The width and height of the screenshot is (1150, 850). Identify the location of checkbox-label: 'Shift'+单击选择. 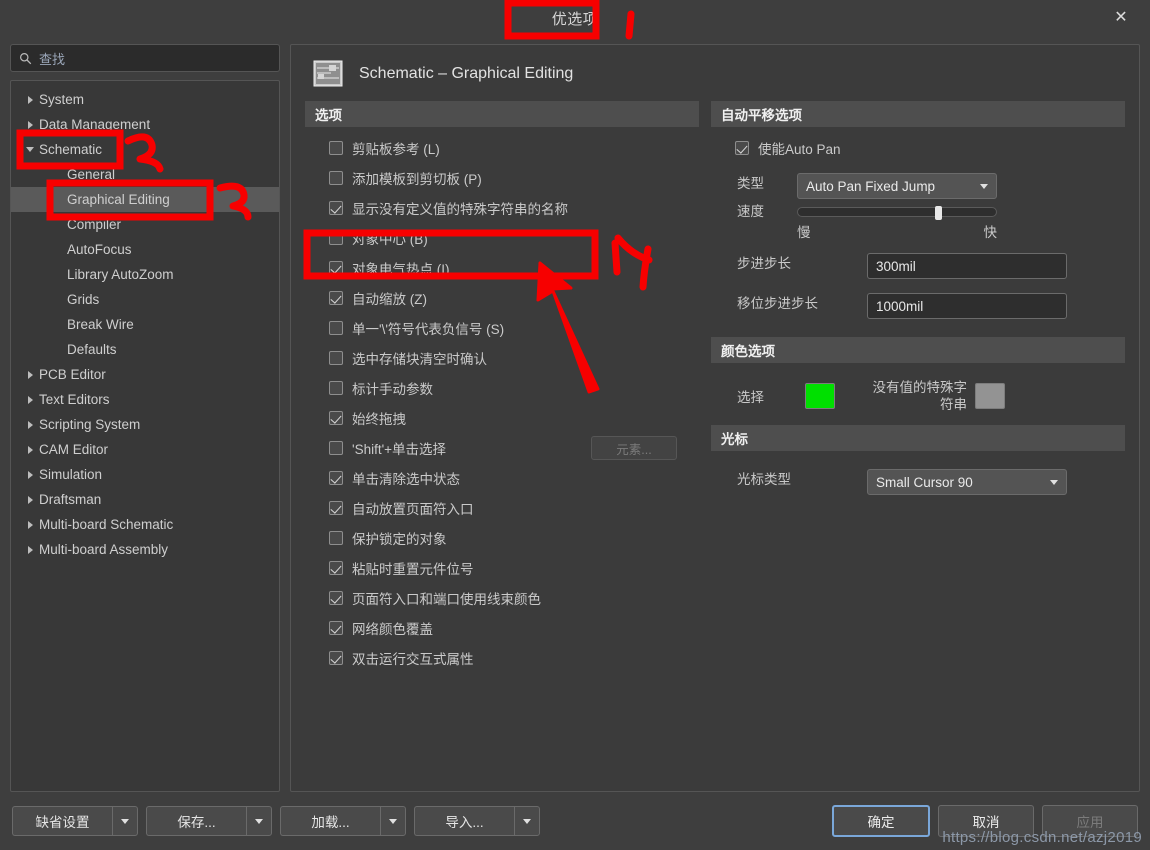
(399, 449).